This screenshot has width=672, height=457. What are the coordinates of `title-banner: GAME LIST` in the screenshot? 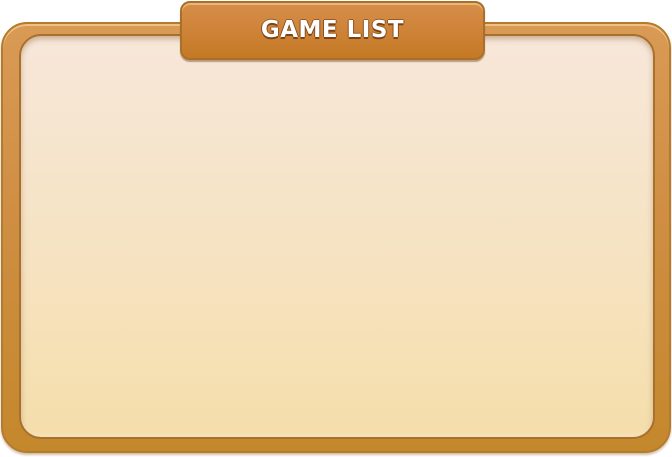 It's located at (332, 30).